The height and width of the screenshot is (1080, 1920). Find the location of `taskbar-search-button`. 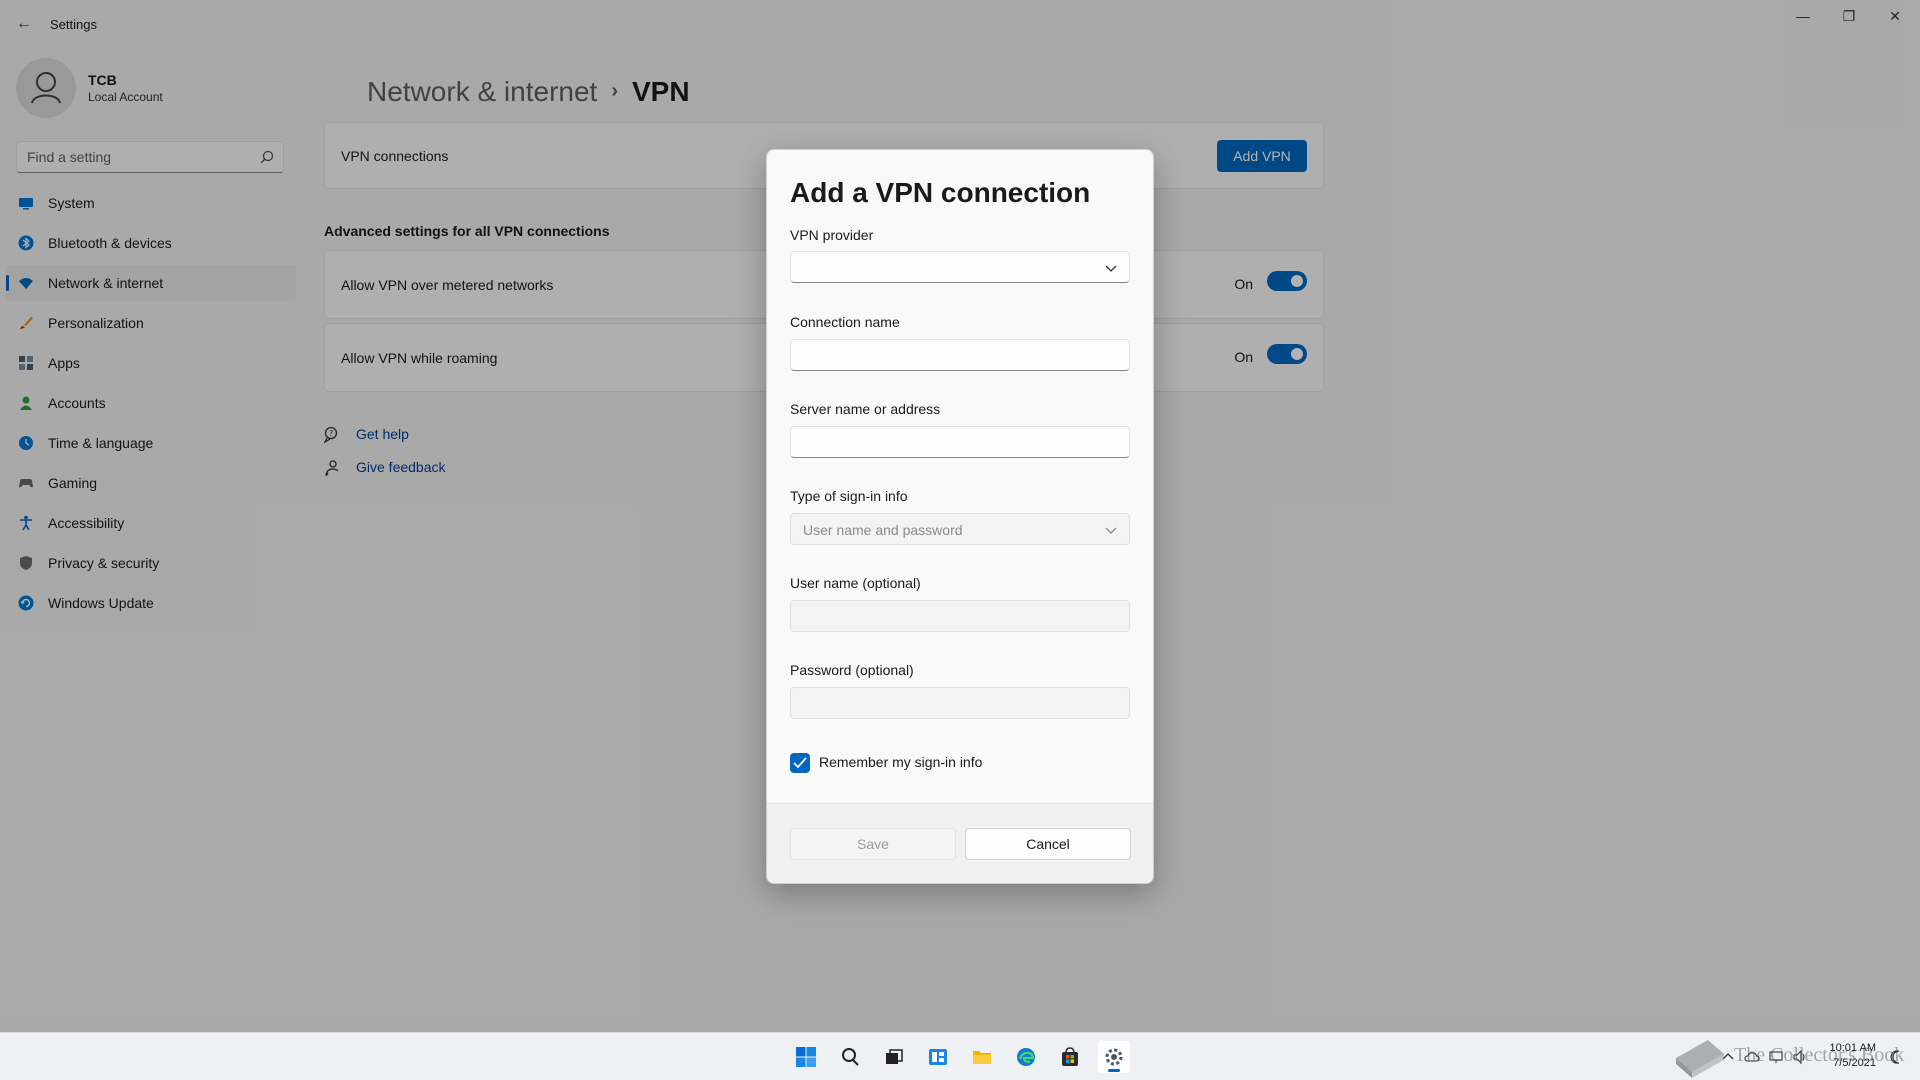

taskbar-search-button is located at coordinates (850, 1057).